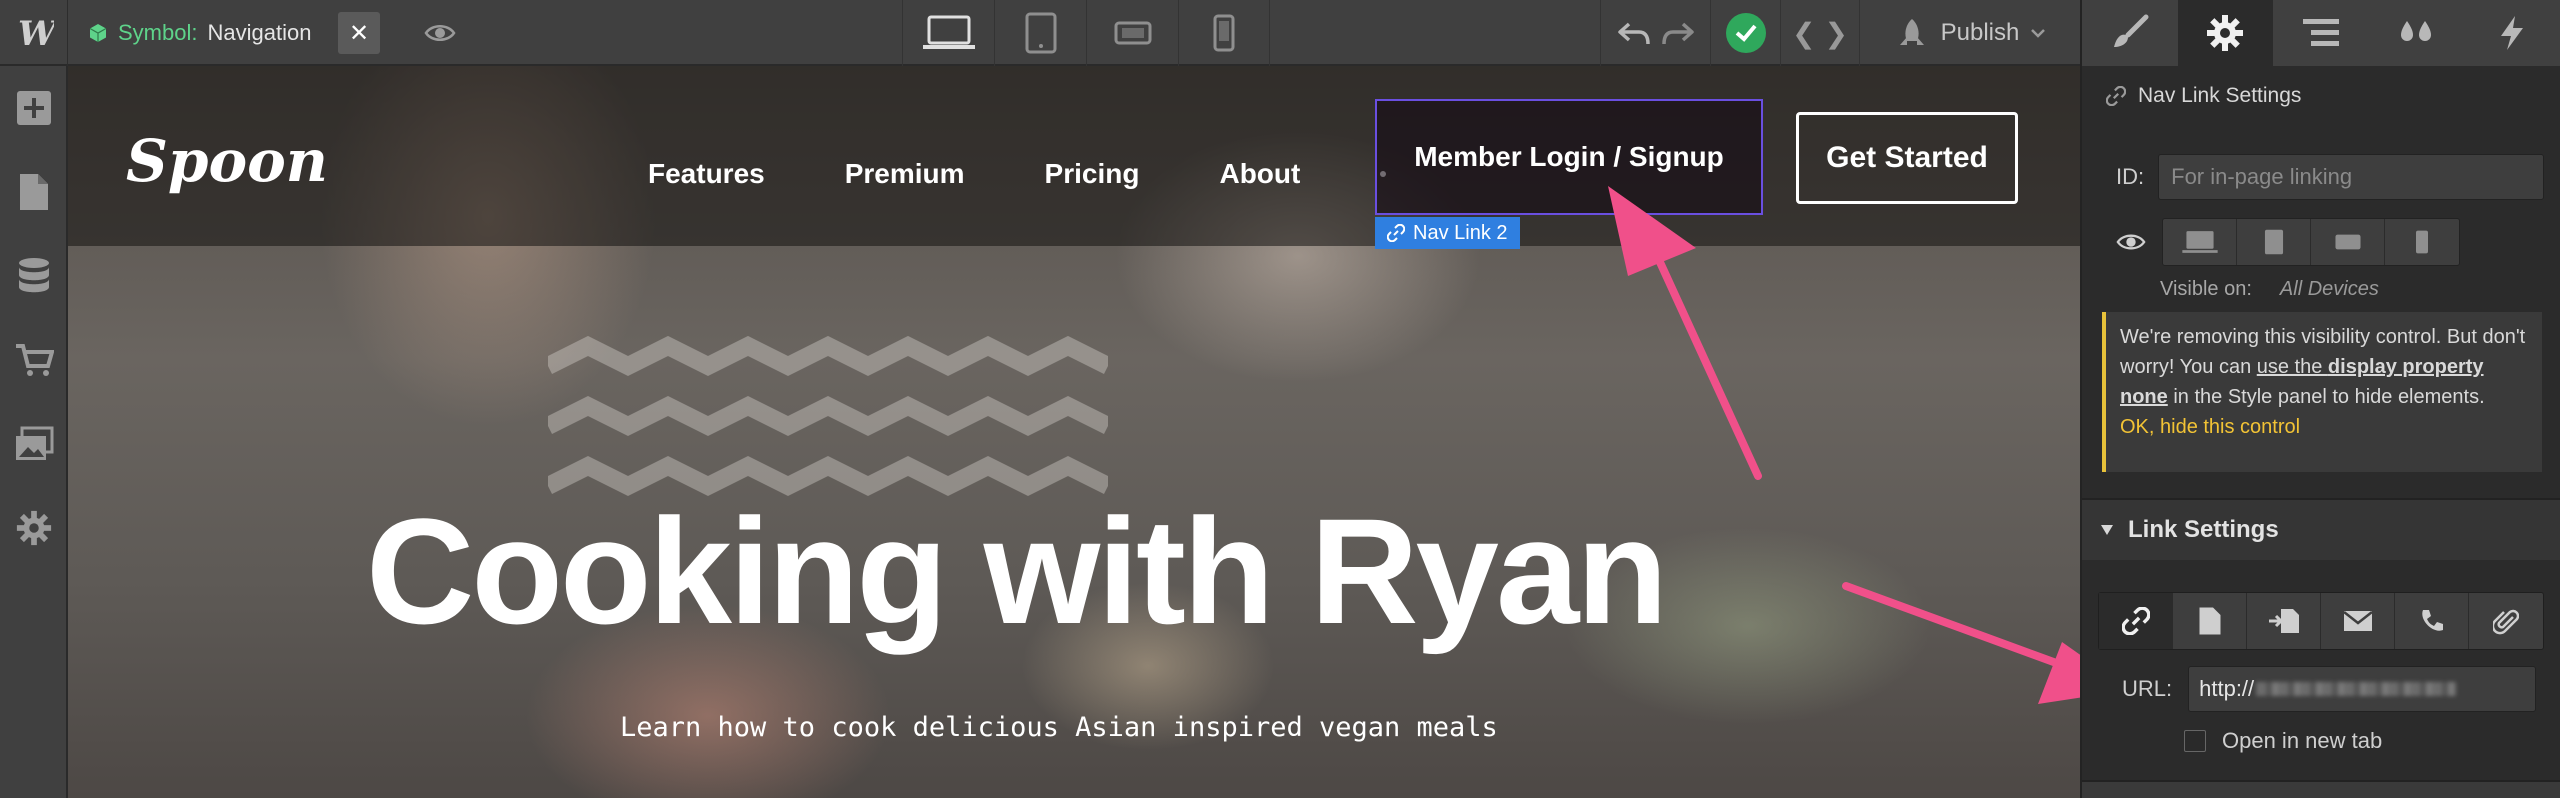 The image size is (2560, 798). I want to click on phone-icon, so click(2432, 620).